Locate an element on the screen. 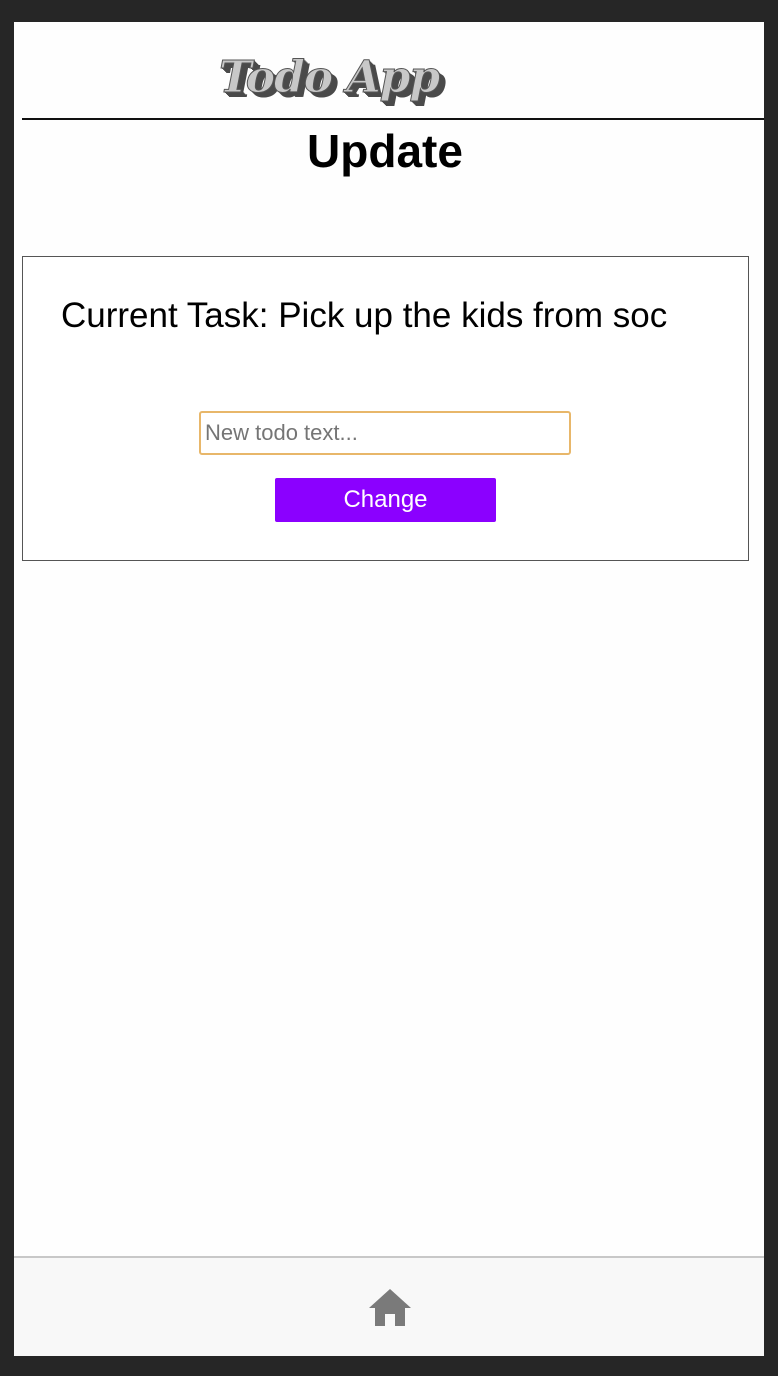 The image size is (778, 1376). page-title: Update is located at coordinates (385, 151).